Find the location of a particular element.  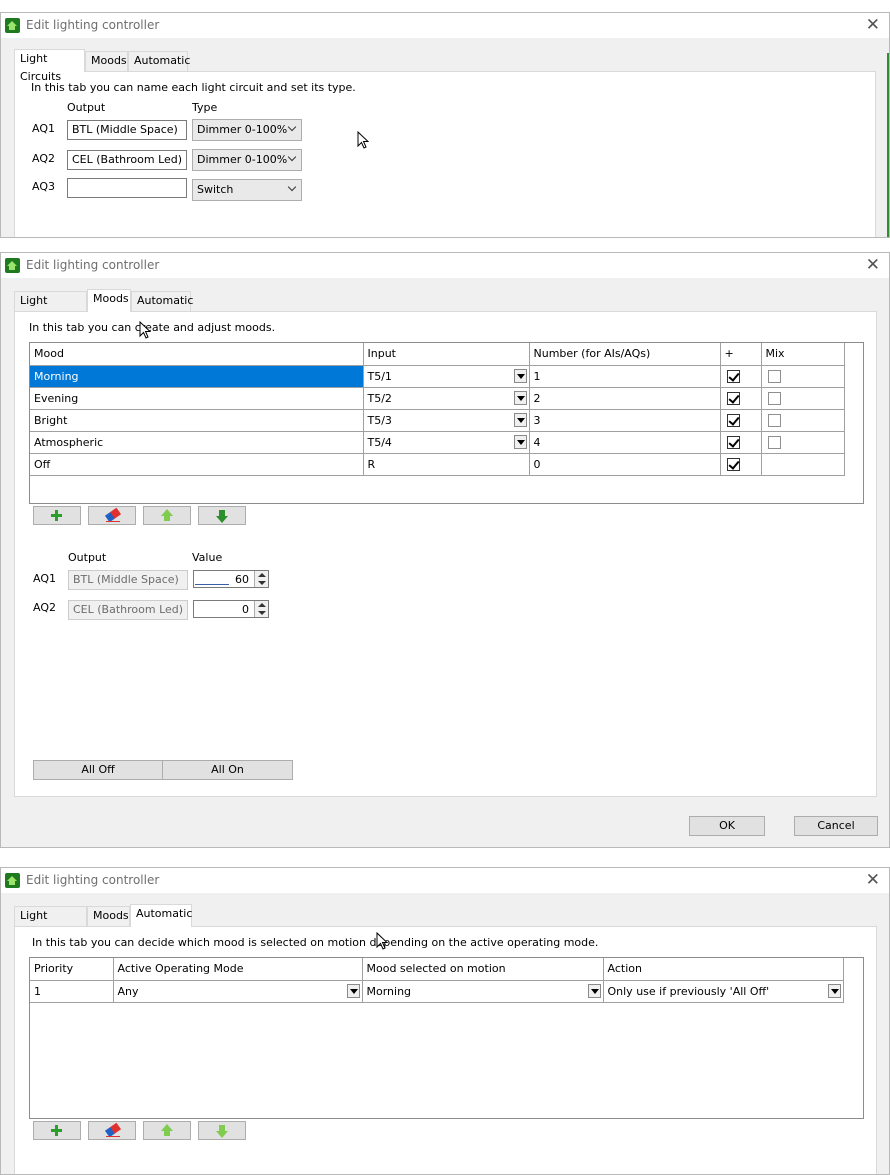

input-cell: T5/2 is located at coordinates (446, 398).